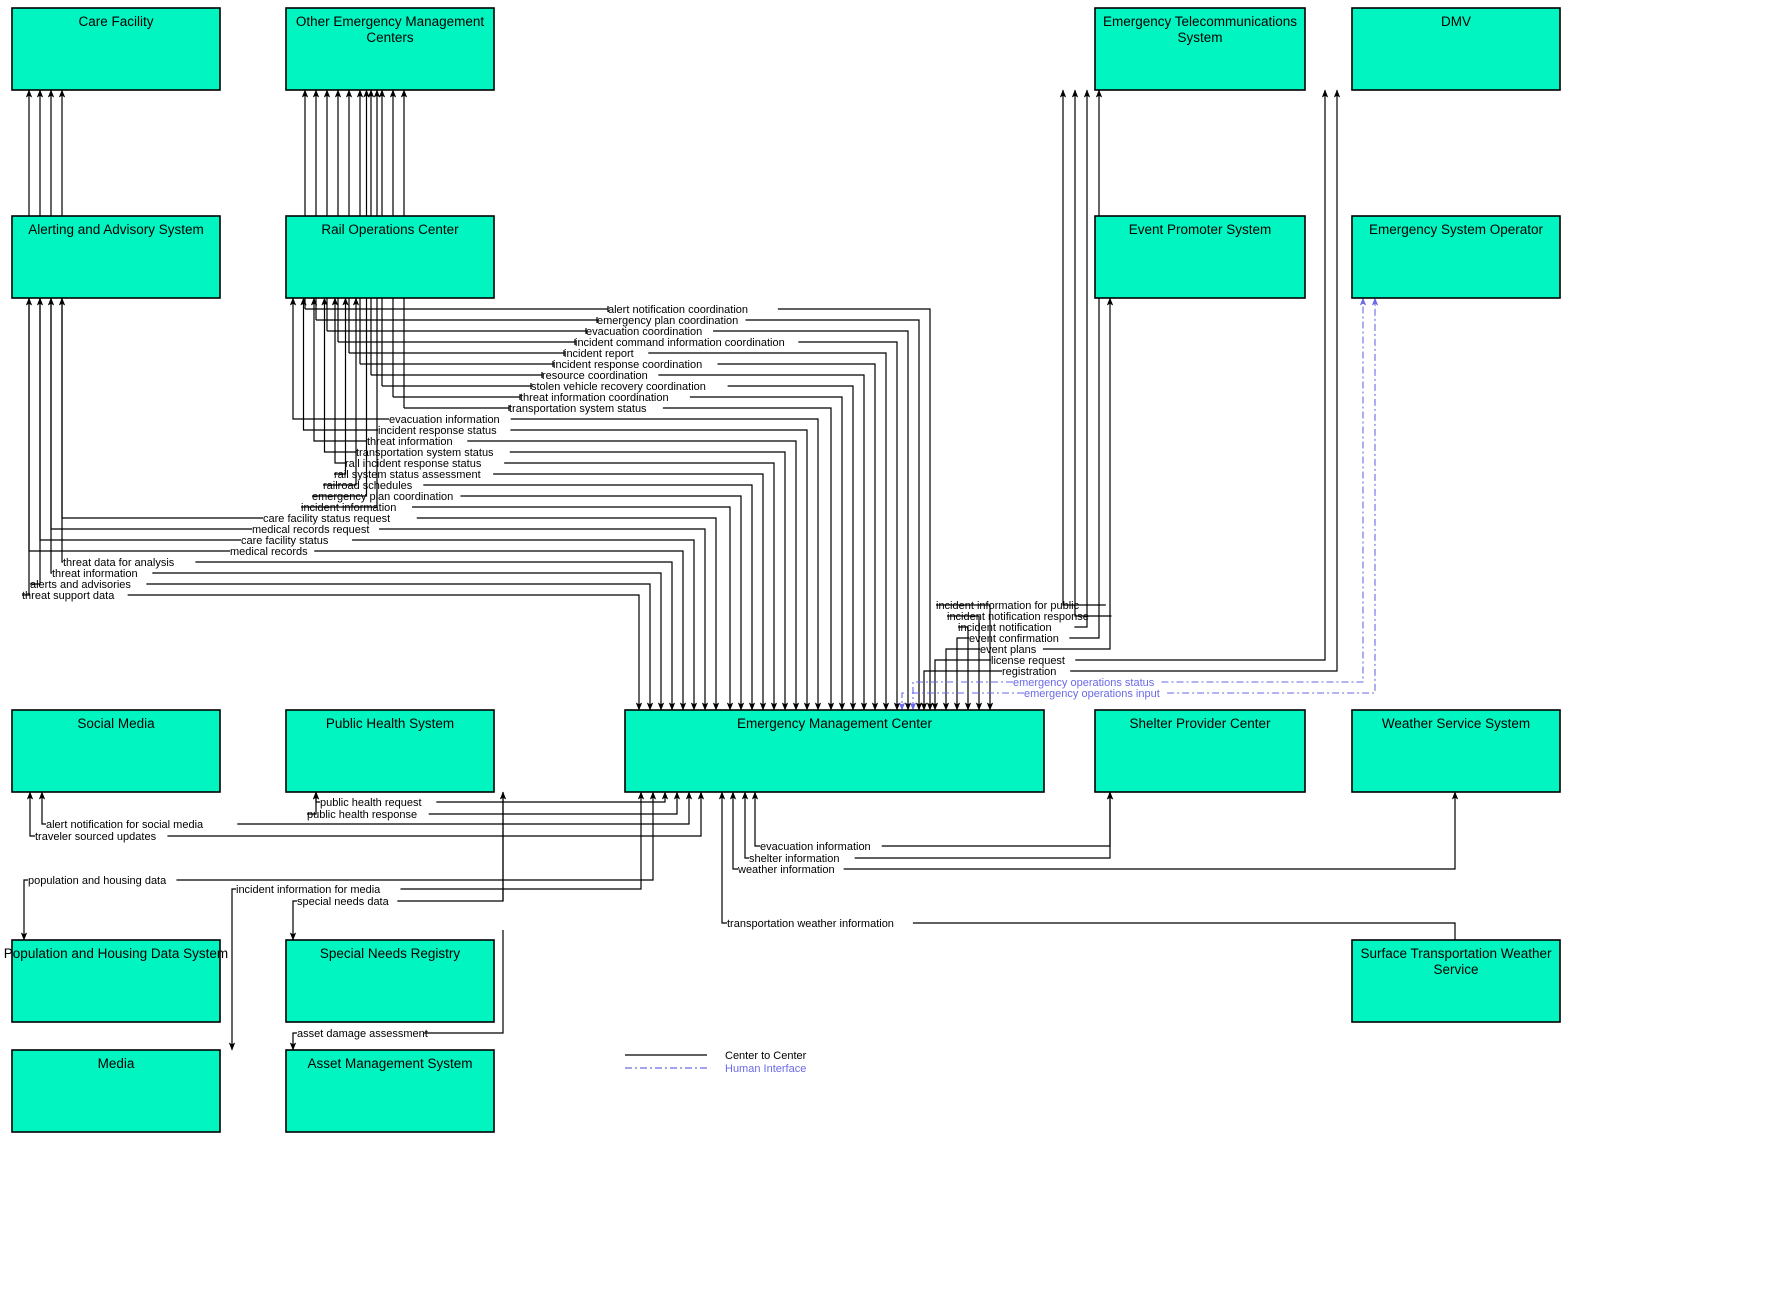 The width and height of the screenshot is (1786, 1301). What do you see at coordinates (390, 37) in the screenshot?
I see `node-title-line2: Centers` at bounding box center [390, 37].